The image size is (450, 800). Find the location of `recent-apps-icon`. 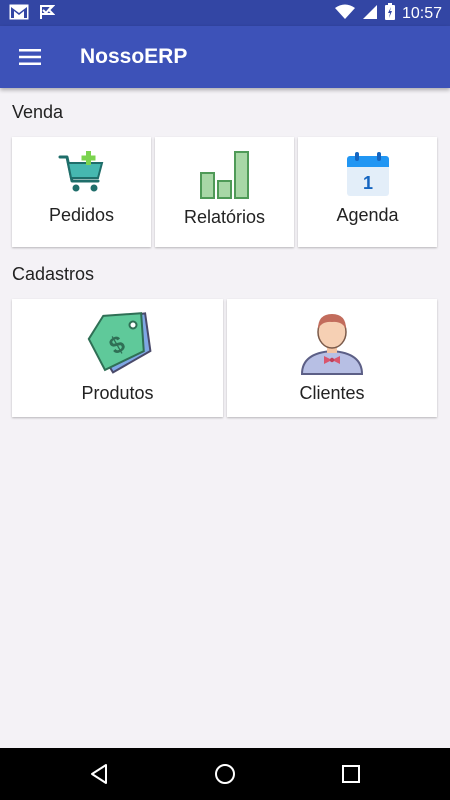

recent-apps-icon is located at coordinates (351, 774).